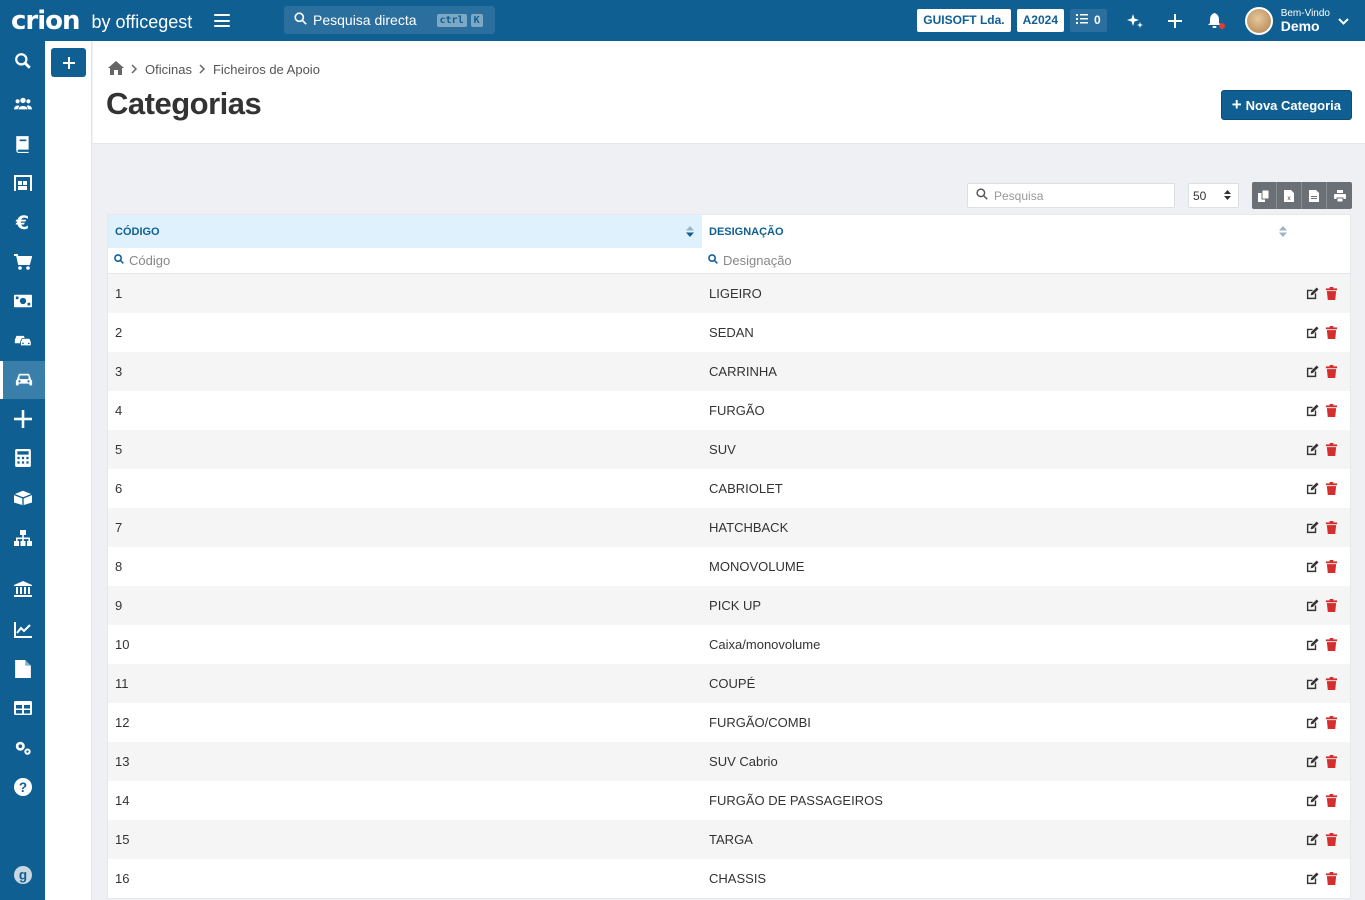 This screenshot has height=900, width=1365. What do you see at coordinates (1213, 195) in the screenshot?
I see `page-size-select: 50` at bounding box center [1213, 195].